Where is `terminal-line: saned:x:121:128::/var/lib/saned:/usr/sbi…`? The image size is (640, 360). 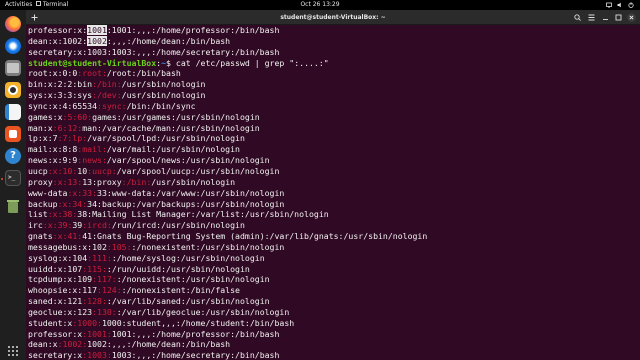 terminal-line: saned:x:121:128::/var/lib/saned:/usr/sbi… is located at coordinates (334, 301).